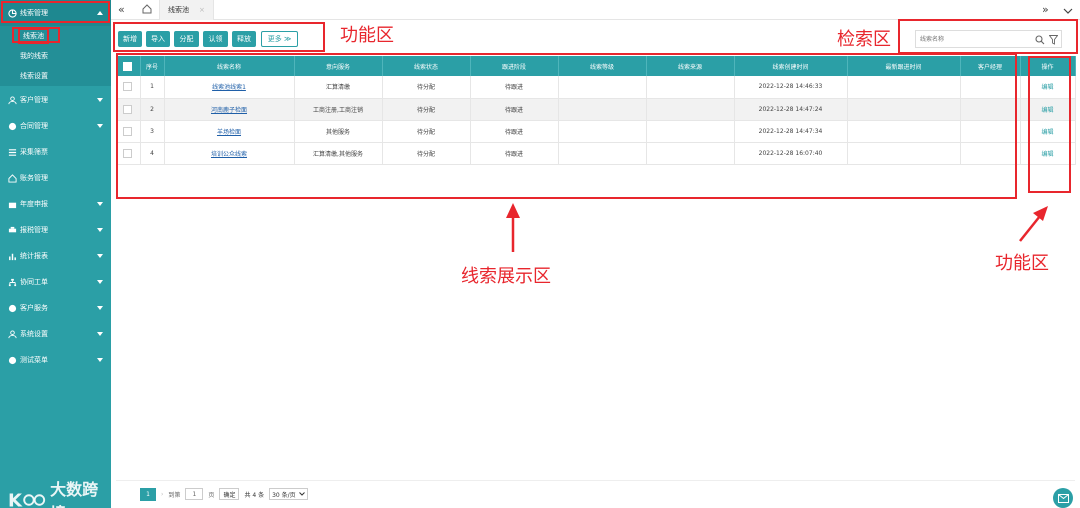 This screenshot has height=508, width=1080. Describe the element at coordinates (55, 56) in the screenshot. I see `sidebar-sub-my-clues: 我的线索` at that location.